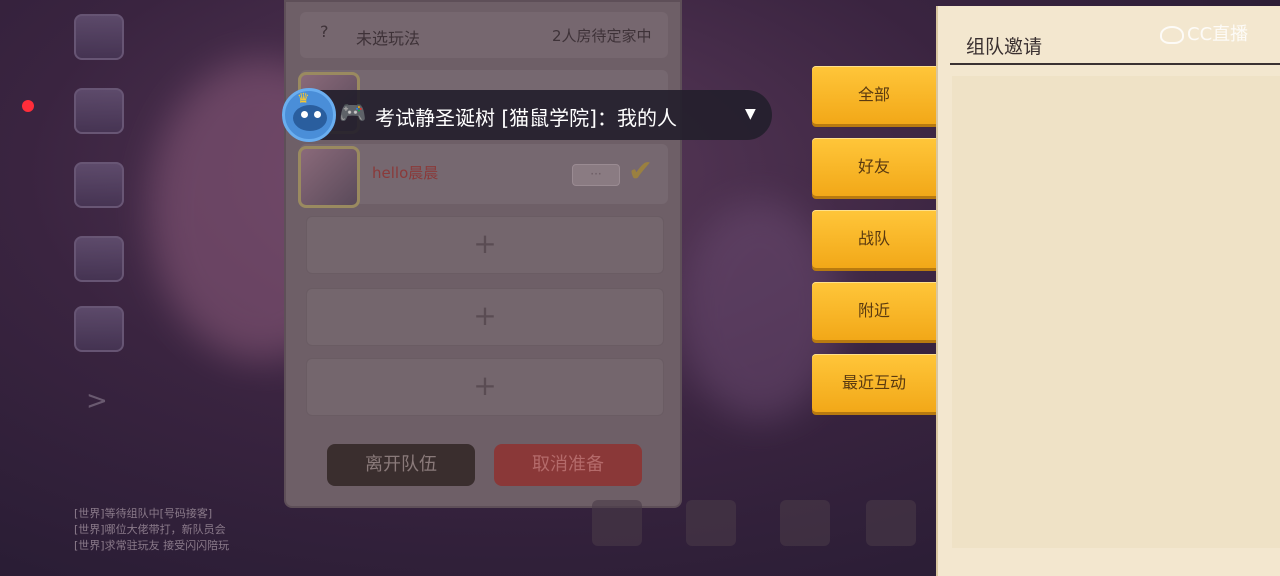  I want to click on cancel-ready-button: 取消准备, so click(568, 465).